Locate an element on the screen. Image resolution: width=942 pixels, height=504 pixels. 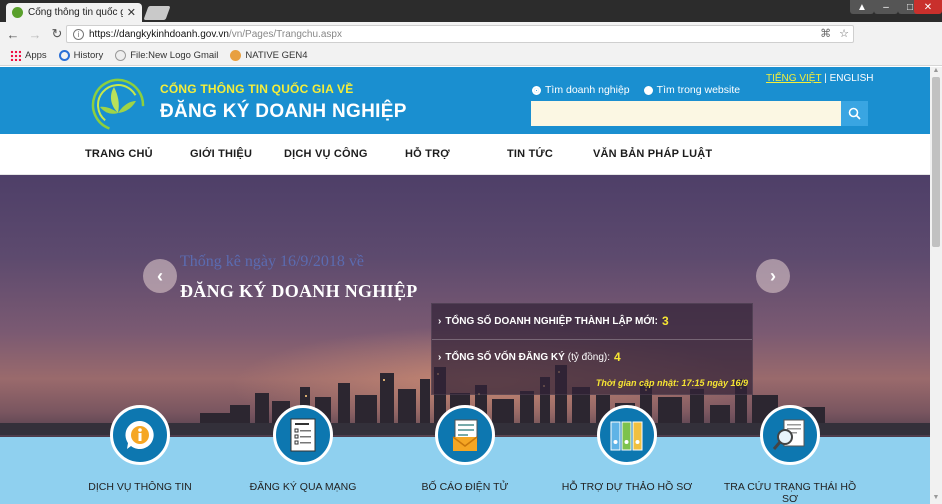
nav-about: GIỚI THIỆU is located at coordinates (221, 154).